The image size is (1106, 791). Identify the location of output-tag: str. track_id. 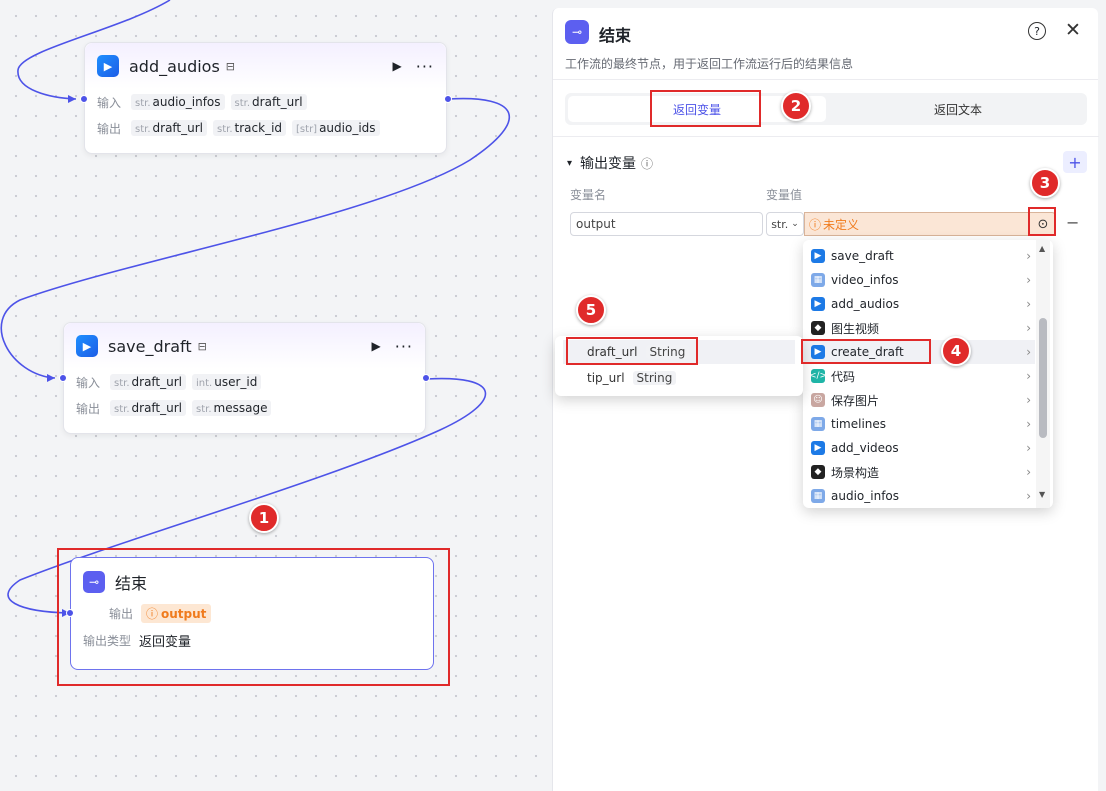
(250, 128).